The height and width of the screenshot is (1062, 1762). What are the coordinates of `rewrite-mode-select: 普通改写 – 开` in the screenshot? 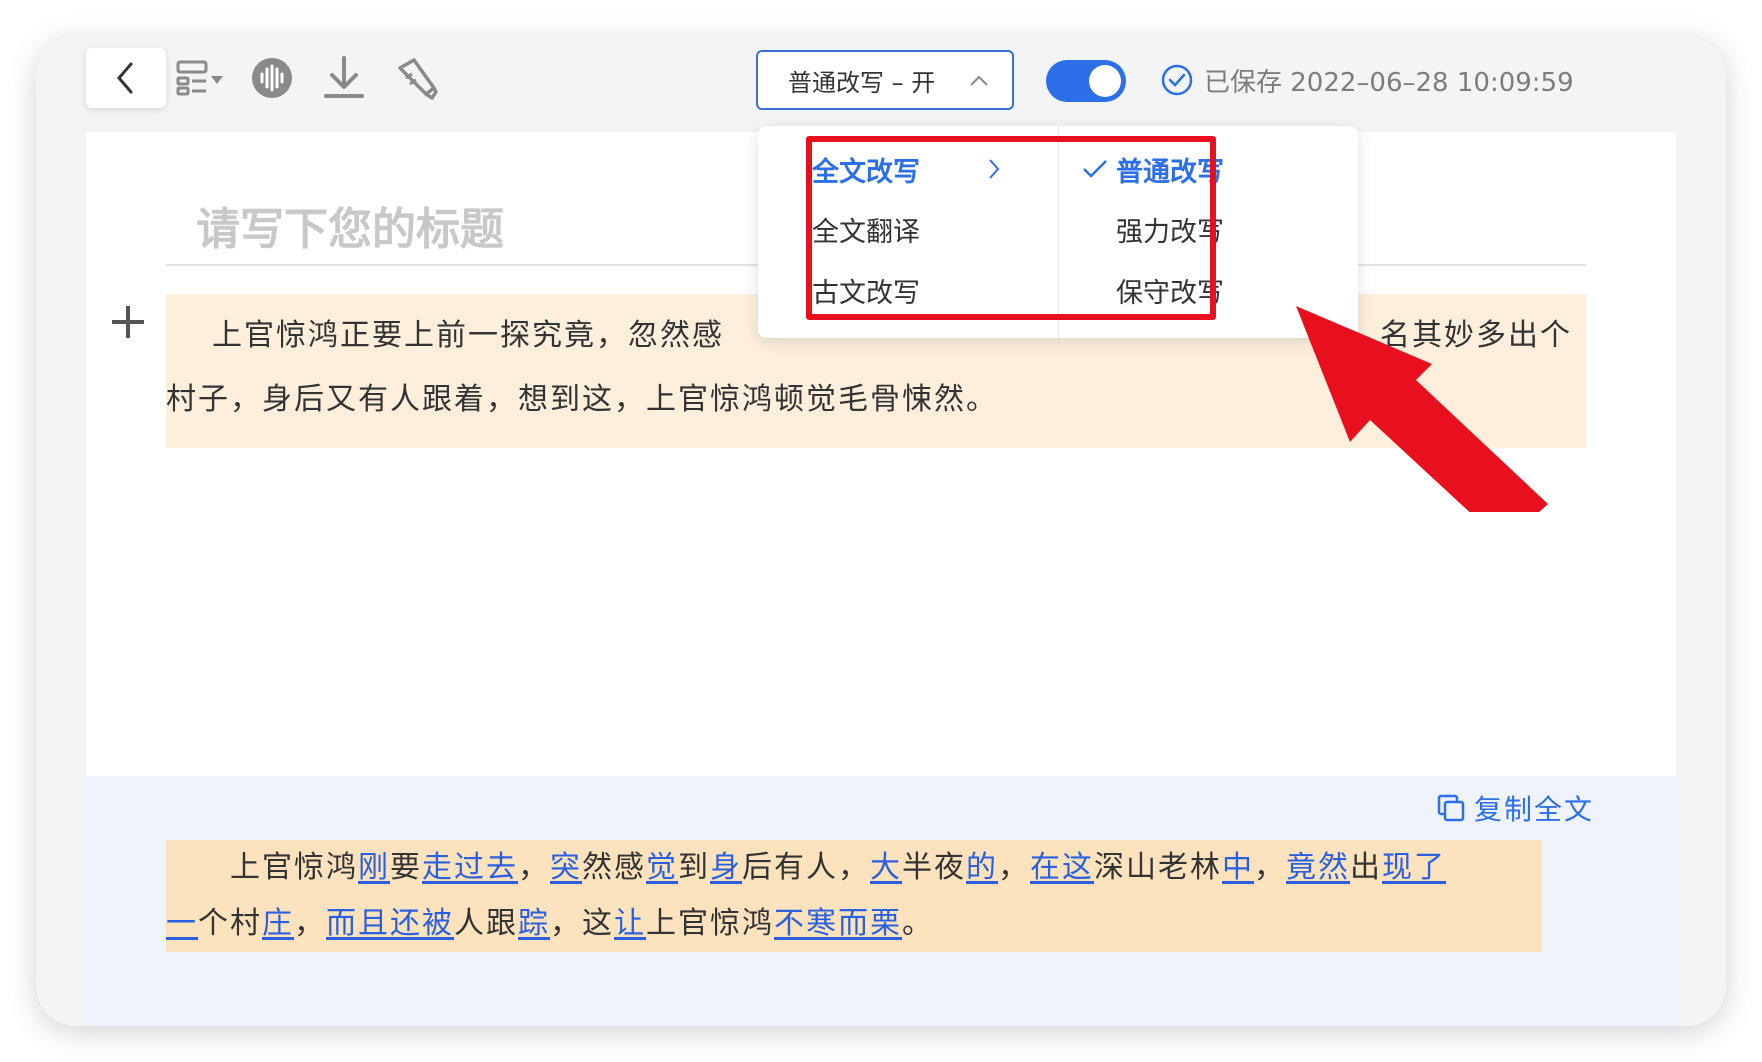 It's located at (885, 80).